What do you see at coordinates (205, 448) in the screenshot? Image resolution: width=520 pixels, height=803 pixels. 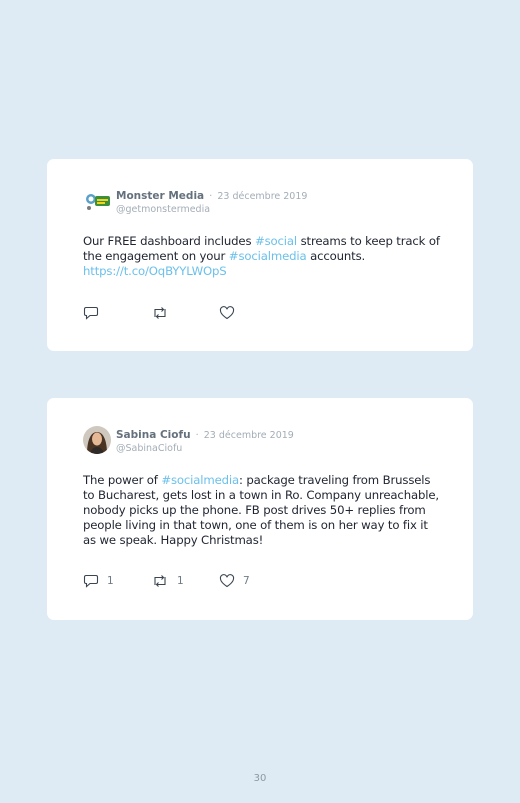 I see `author-handle: @SabinaCiofu` at bounding box center [205, 448].